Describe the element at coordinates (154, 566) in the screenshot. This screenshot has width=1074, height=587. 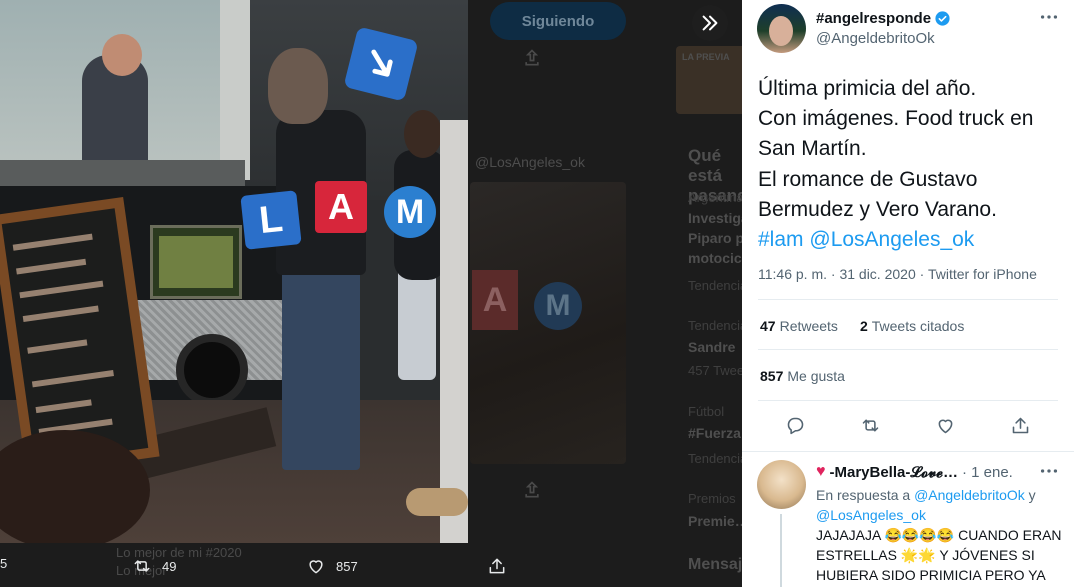
I see `media-retweet-button: 49` at that location.